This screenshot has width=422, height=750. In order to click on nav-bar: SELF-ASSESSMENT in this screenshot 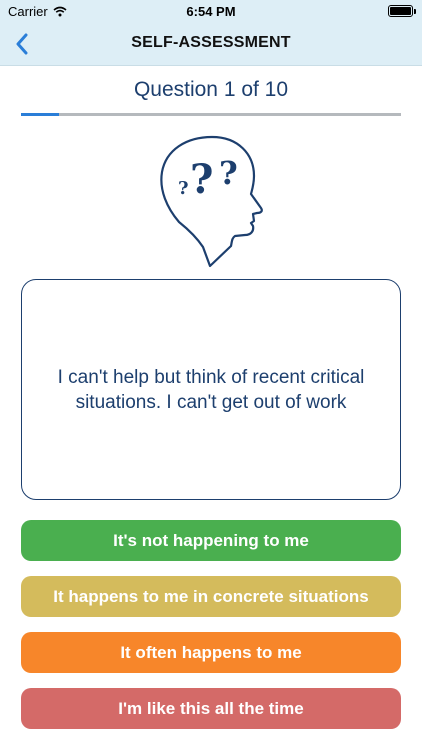, I will do `click(211, 44)`.